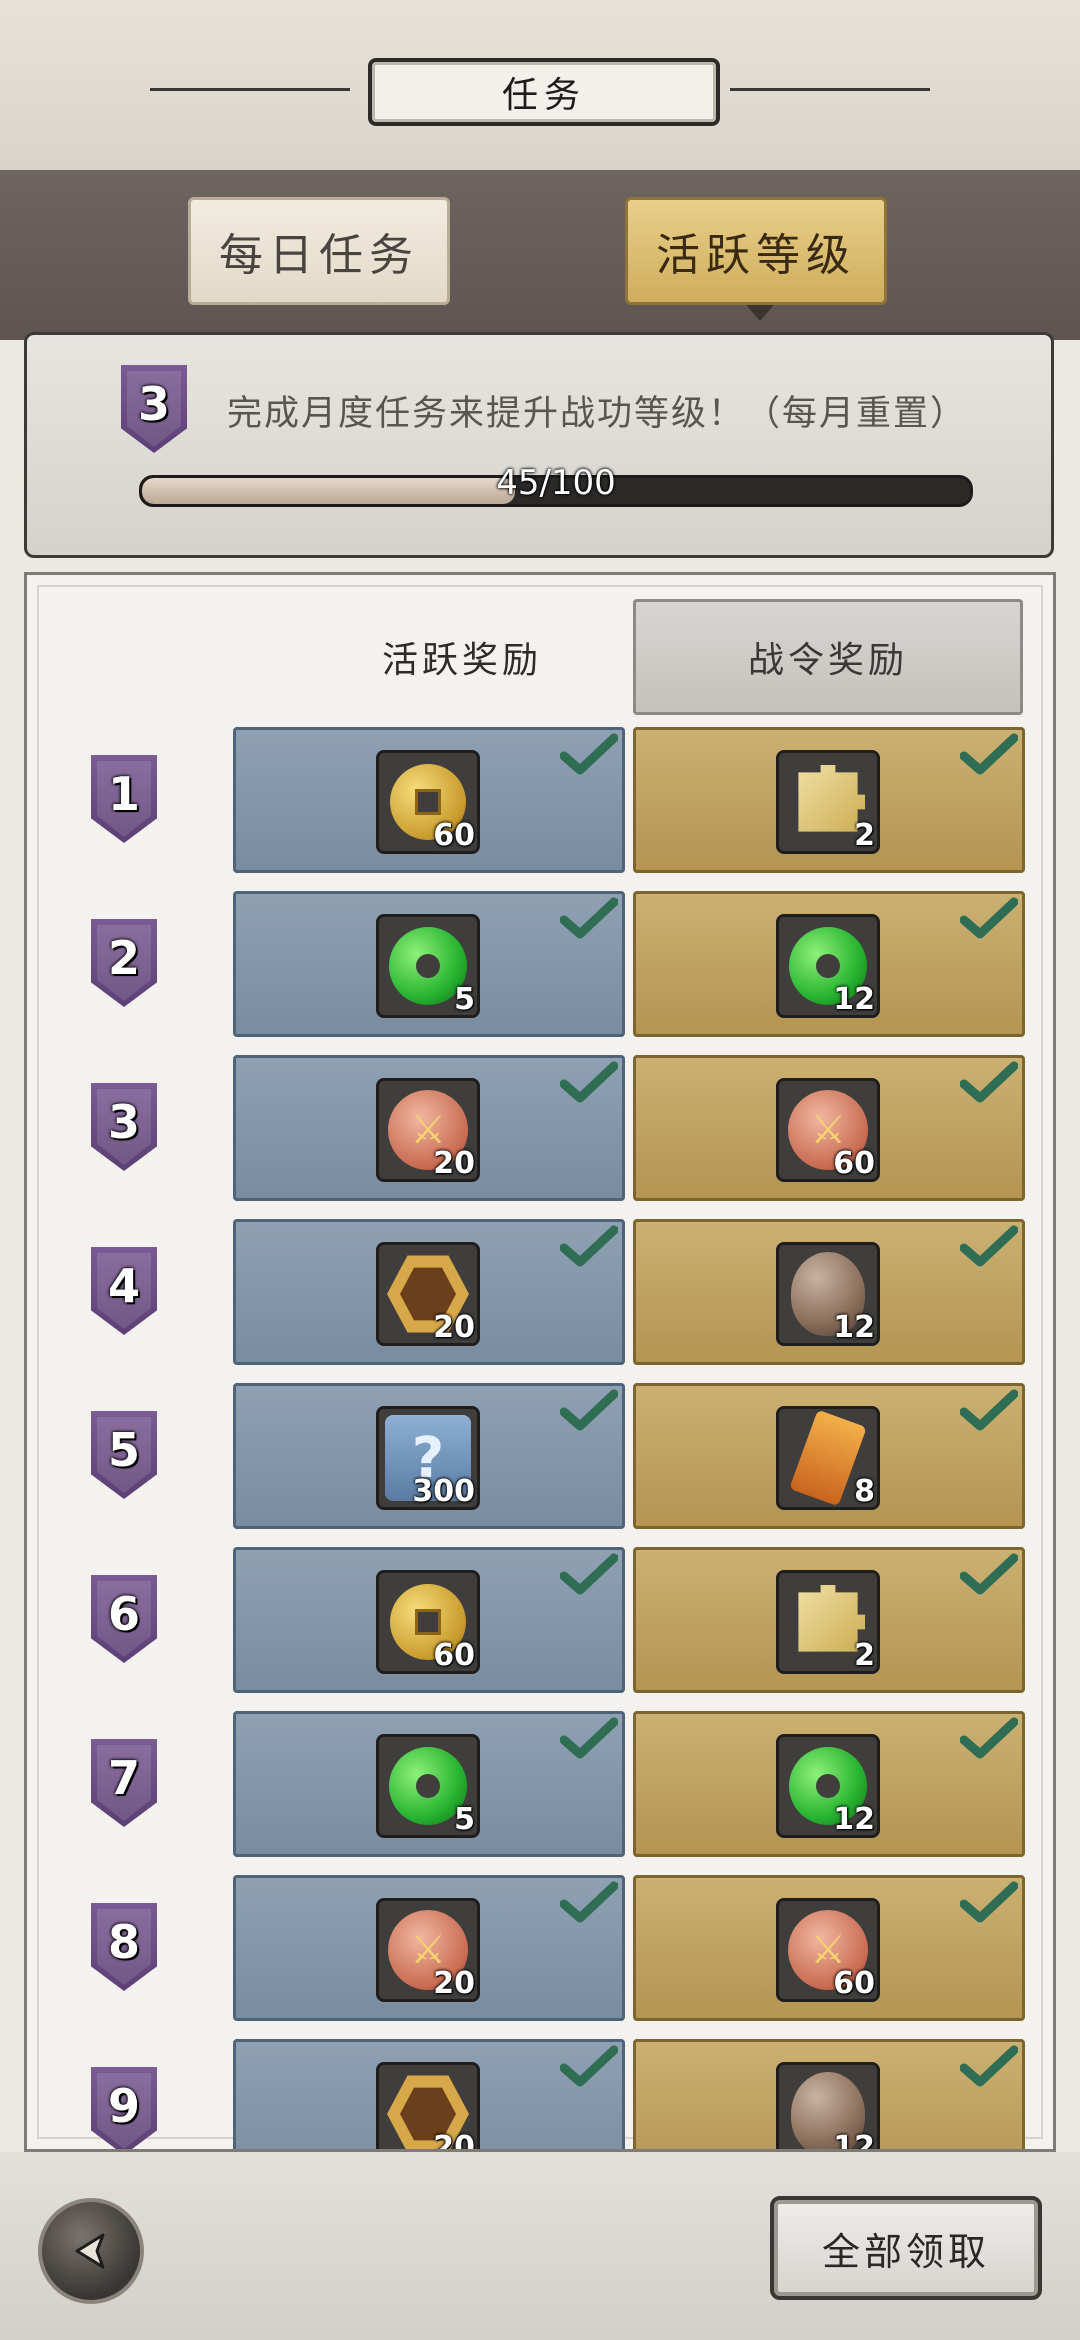 This screenshot has height=2340, width=1080. I want to click on reward-row: 5 ? 300 8, so click(540, 1458).